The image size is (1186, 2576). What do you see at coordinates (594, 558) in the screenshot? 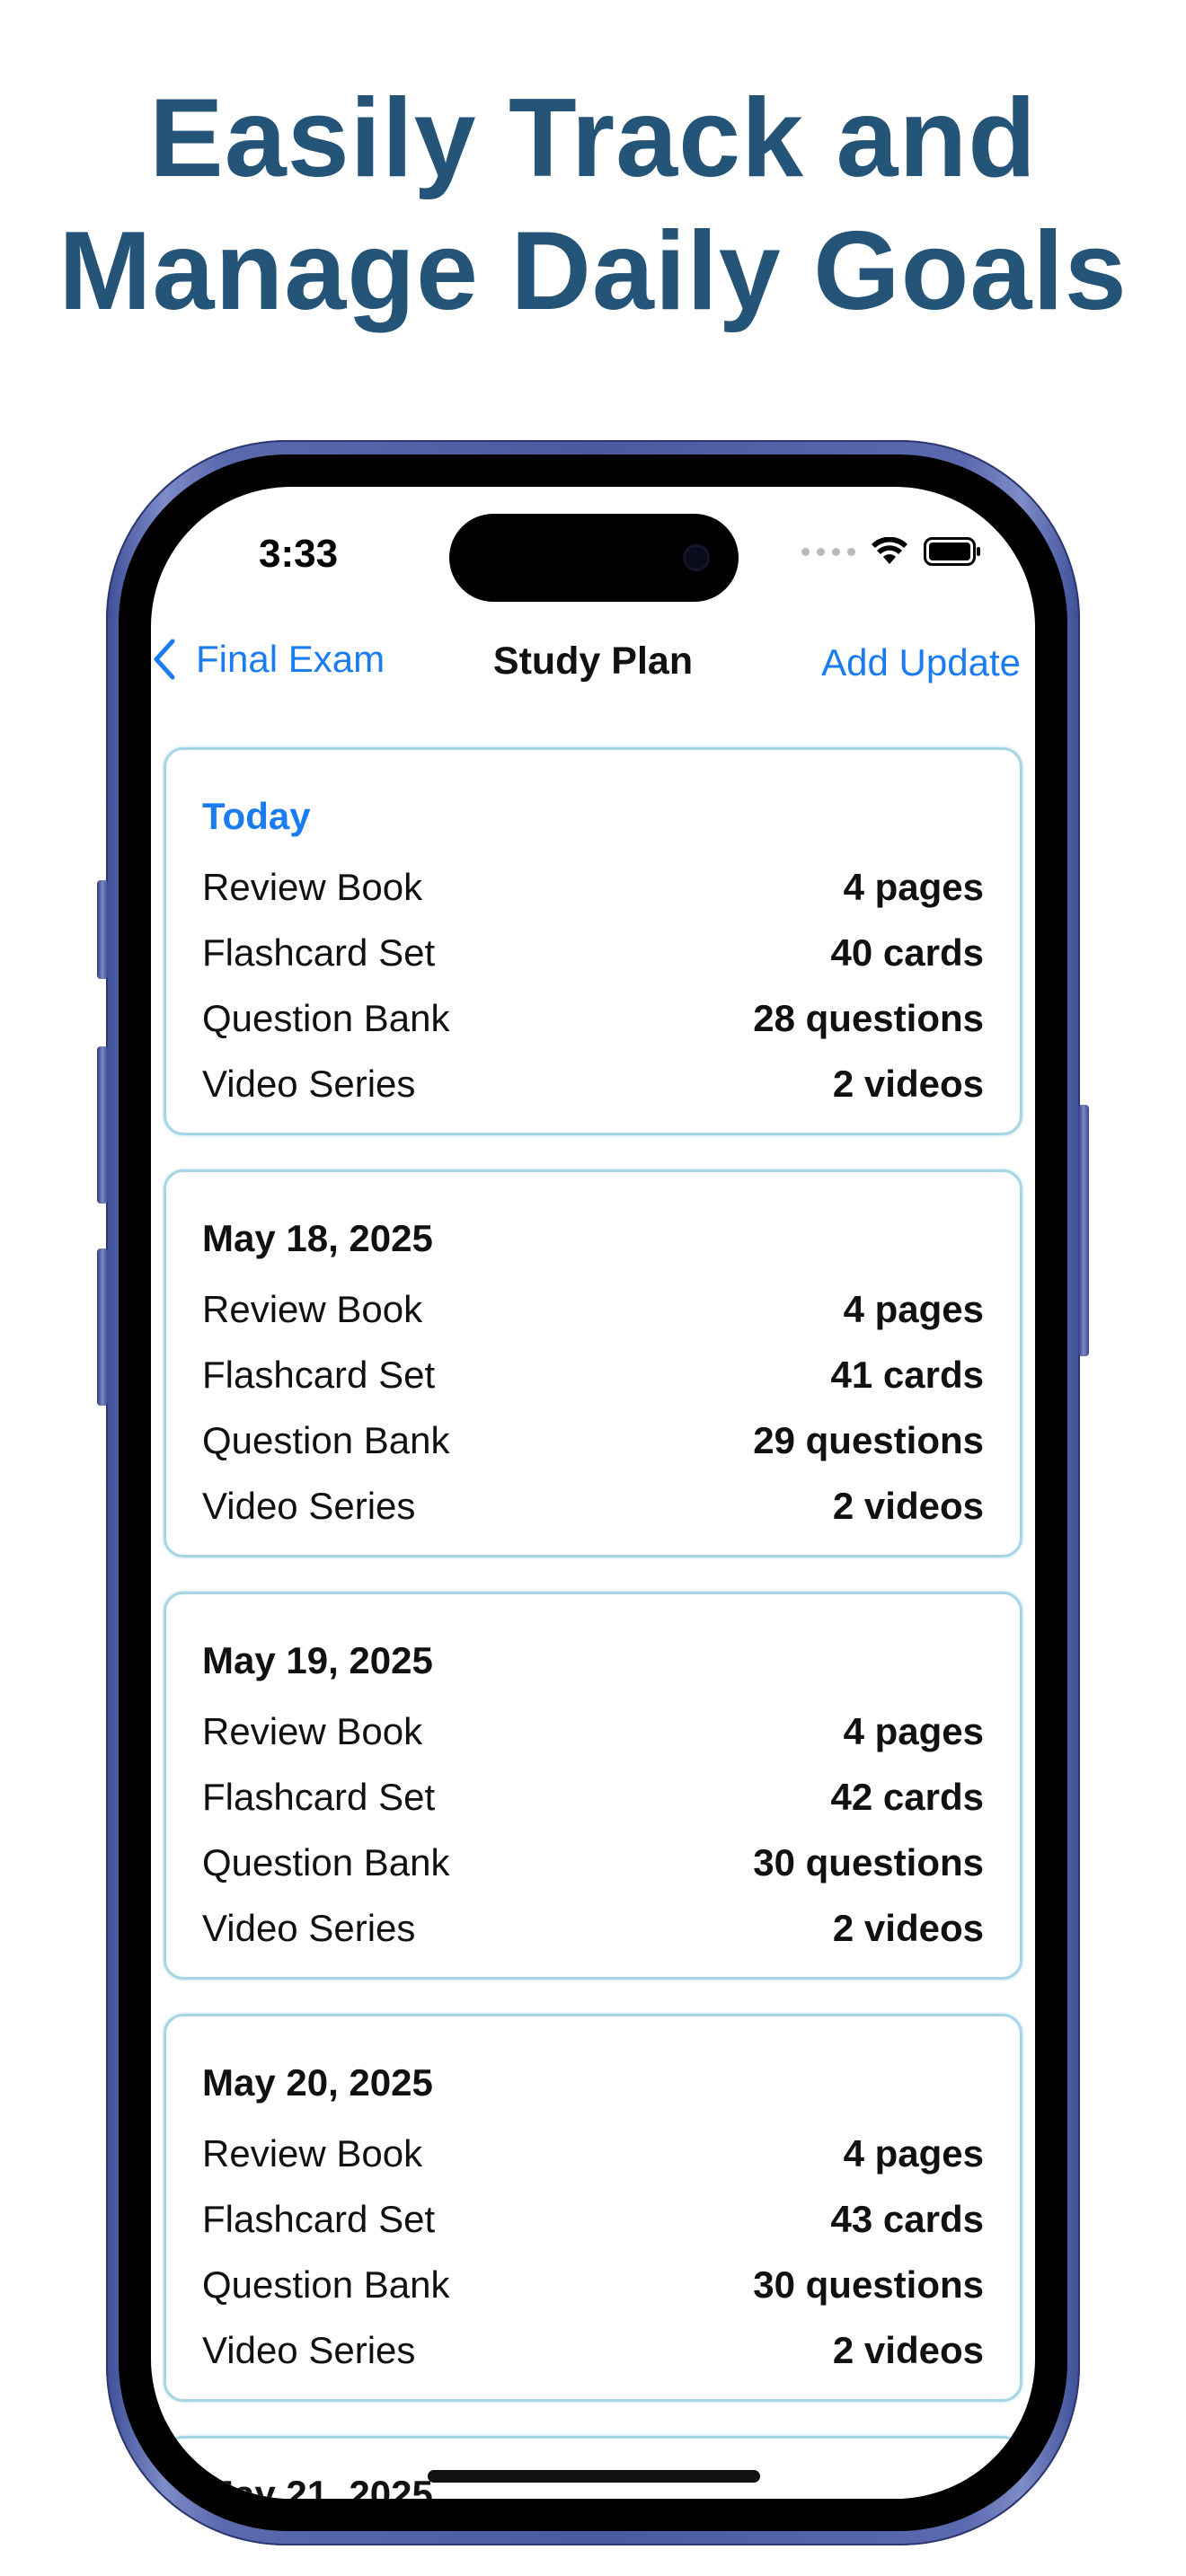
I see `dynamic-island` at bounding box center [594, 558].